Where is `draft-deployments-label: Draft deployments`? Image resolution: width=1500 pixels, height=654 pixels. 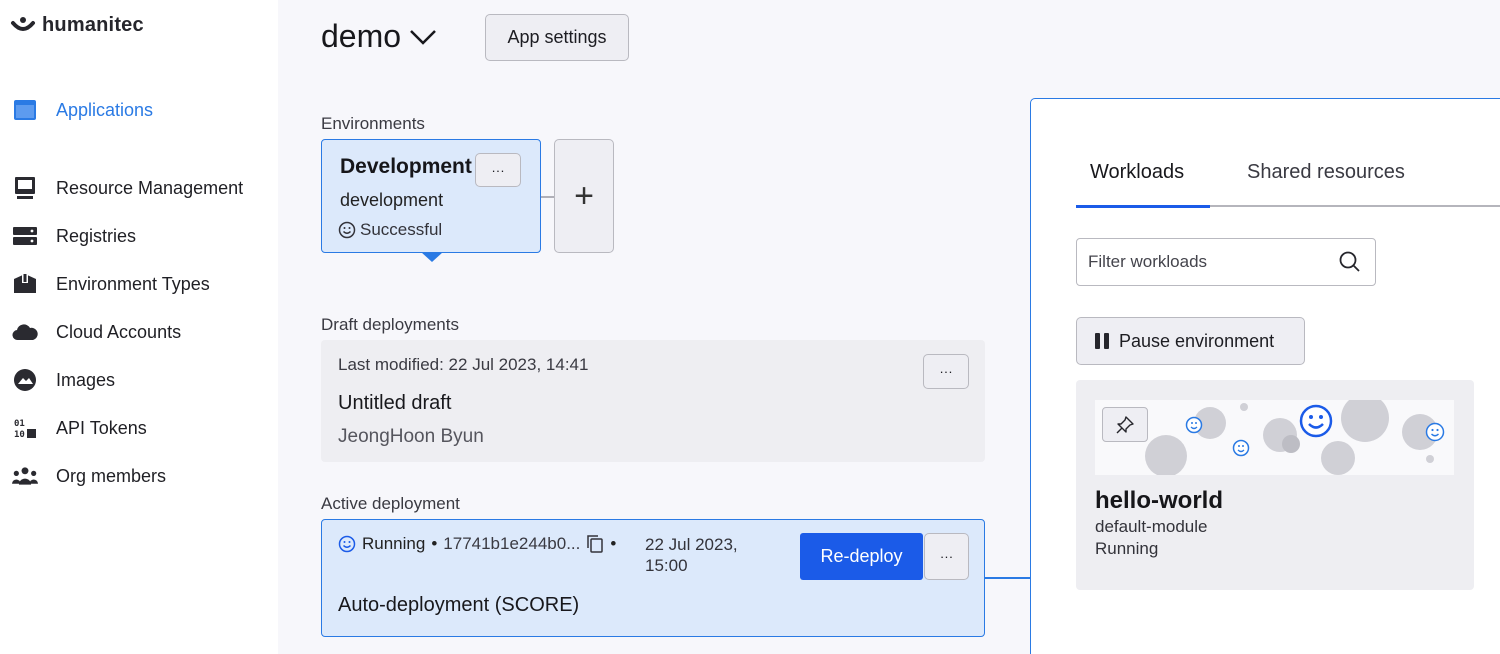 draft-deployments-label: Draft deployments is located at coordinates (390, 324).